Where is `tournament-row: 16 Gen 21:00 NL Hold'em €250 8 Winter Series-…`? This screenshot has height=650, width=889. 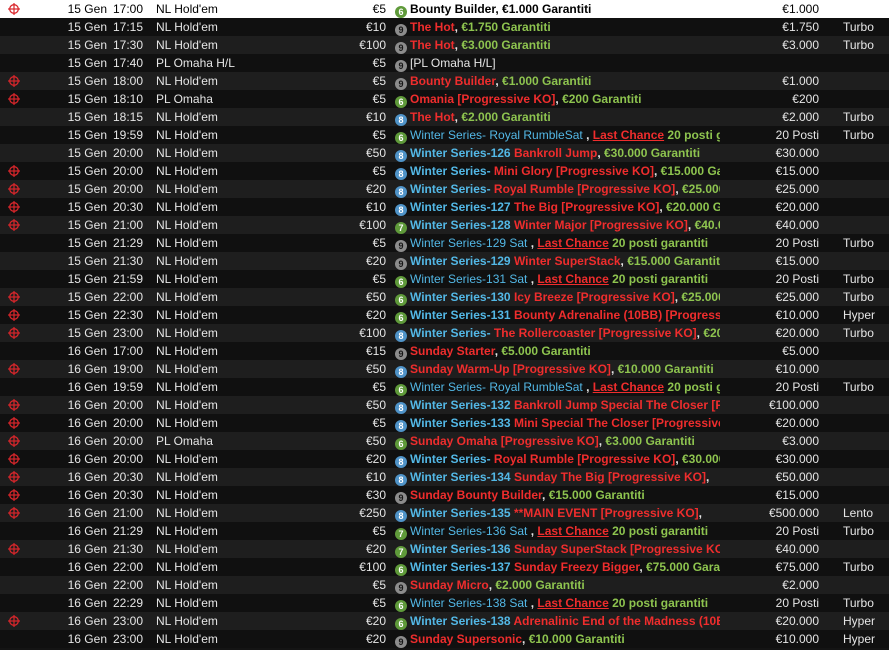 tournament-row: 16 Gen 21:00 NL Hold'em €250 8 Winter Series-… is located at coordinates (444, 513).